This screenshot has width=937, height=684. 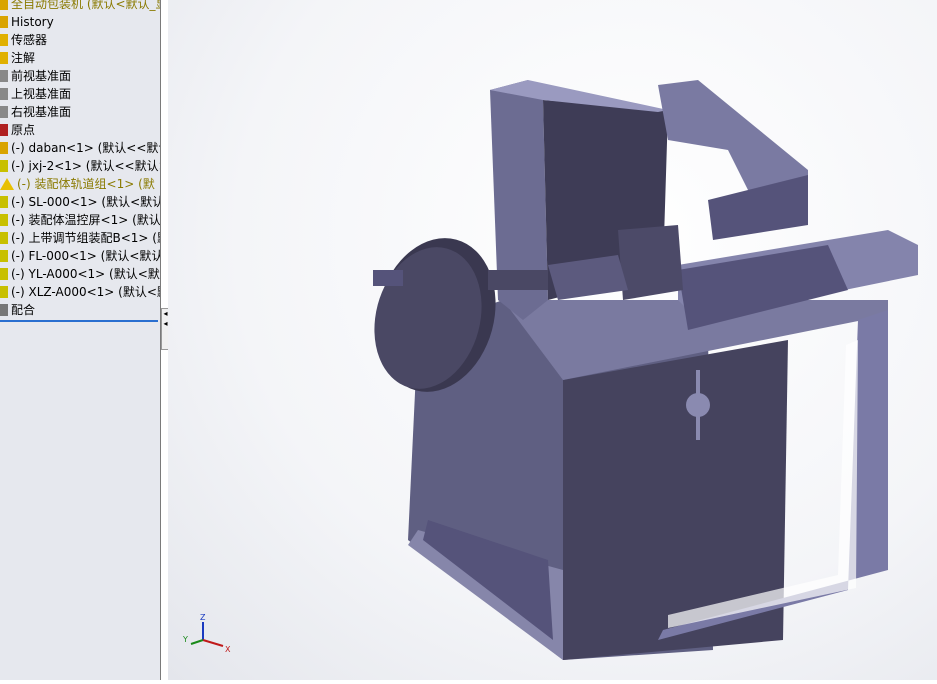 What do you see at coordinates (733, 160) in the screenshot?
I see `top-bridge` at bounding box center [733, 160].